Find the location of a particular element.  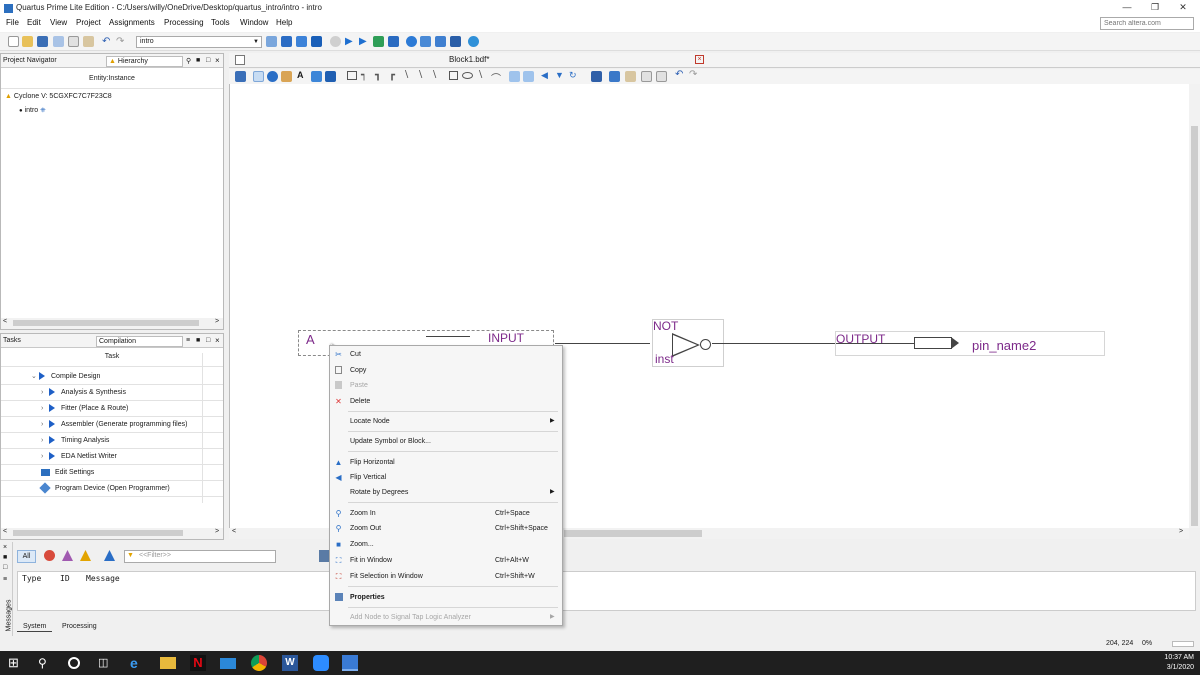

chip-planner-icon is located at coordinates (425, 41).